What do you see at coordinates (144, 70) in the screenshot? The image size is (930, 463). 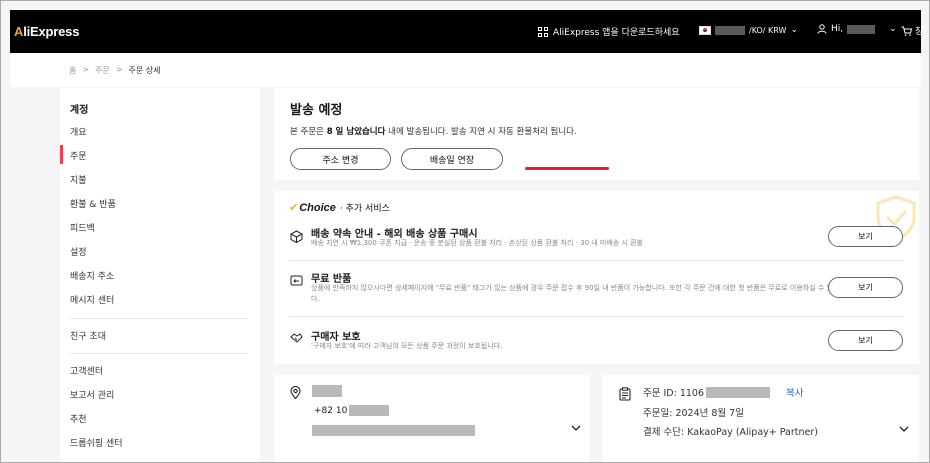 I see `breadcrumb-current: 주문 상세` at bounding box center [144, 70].